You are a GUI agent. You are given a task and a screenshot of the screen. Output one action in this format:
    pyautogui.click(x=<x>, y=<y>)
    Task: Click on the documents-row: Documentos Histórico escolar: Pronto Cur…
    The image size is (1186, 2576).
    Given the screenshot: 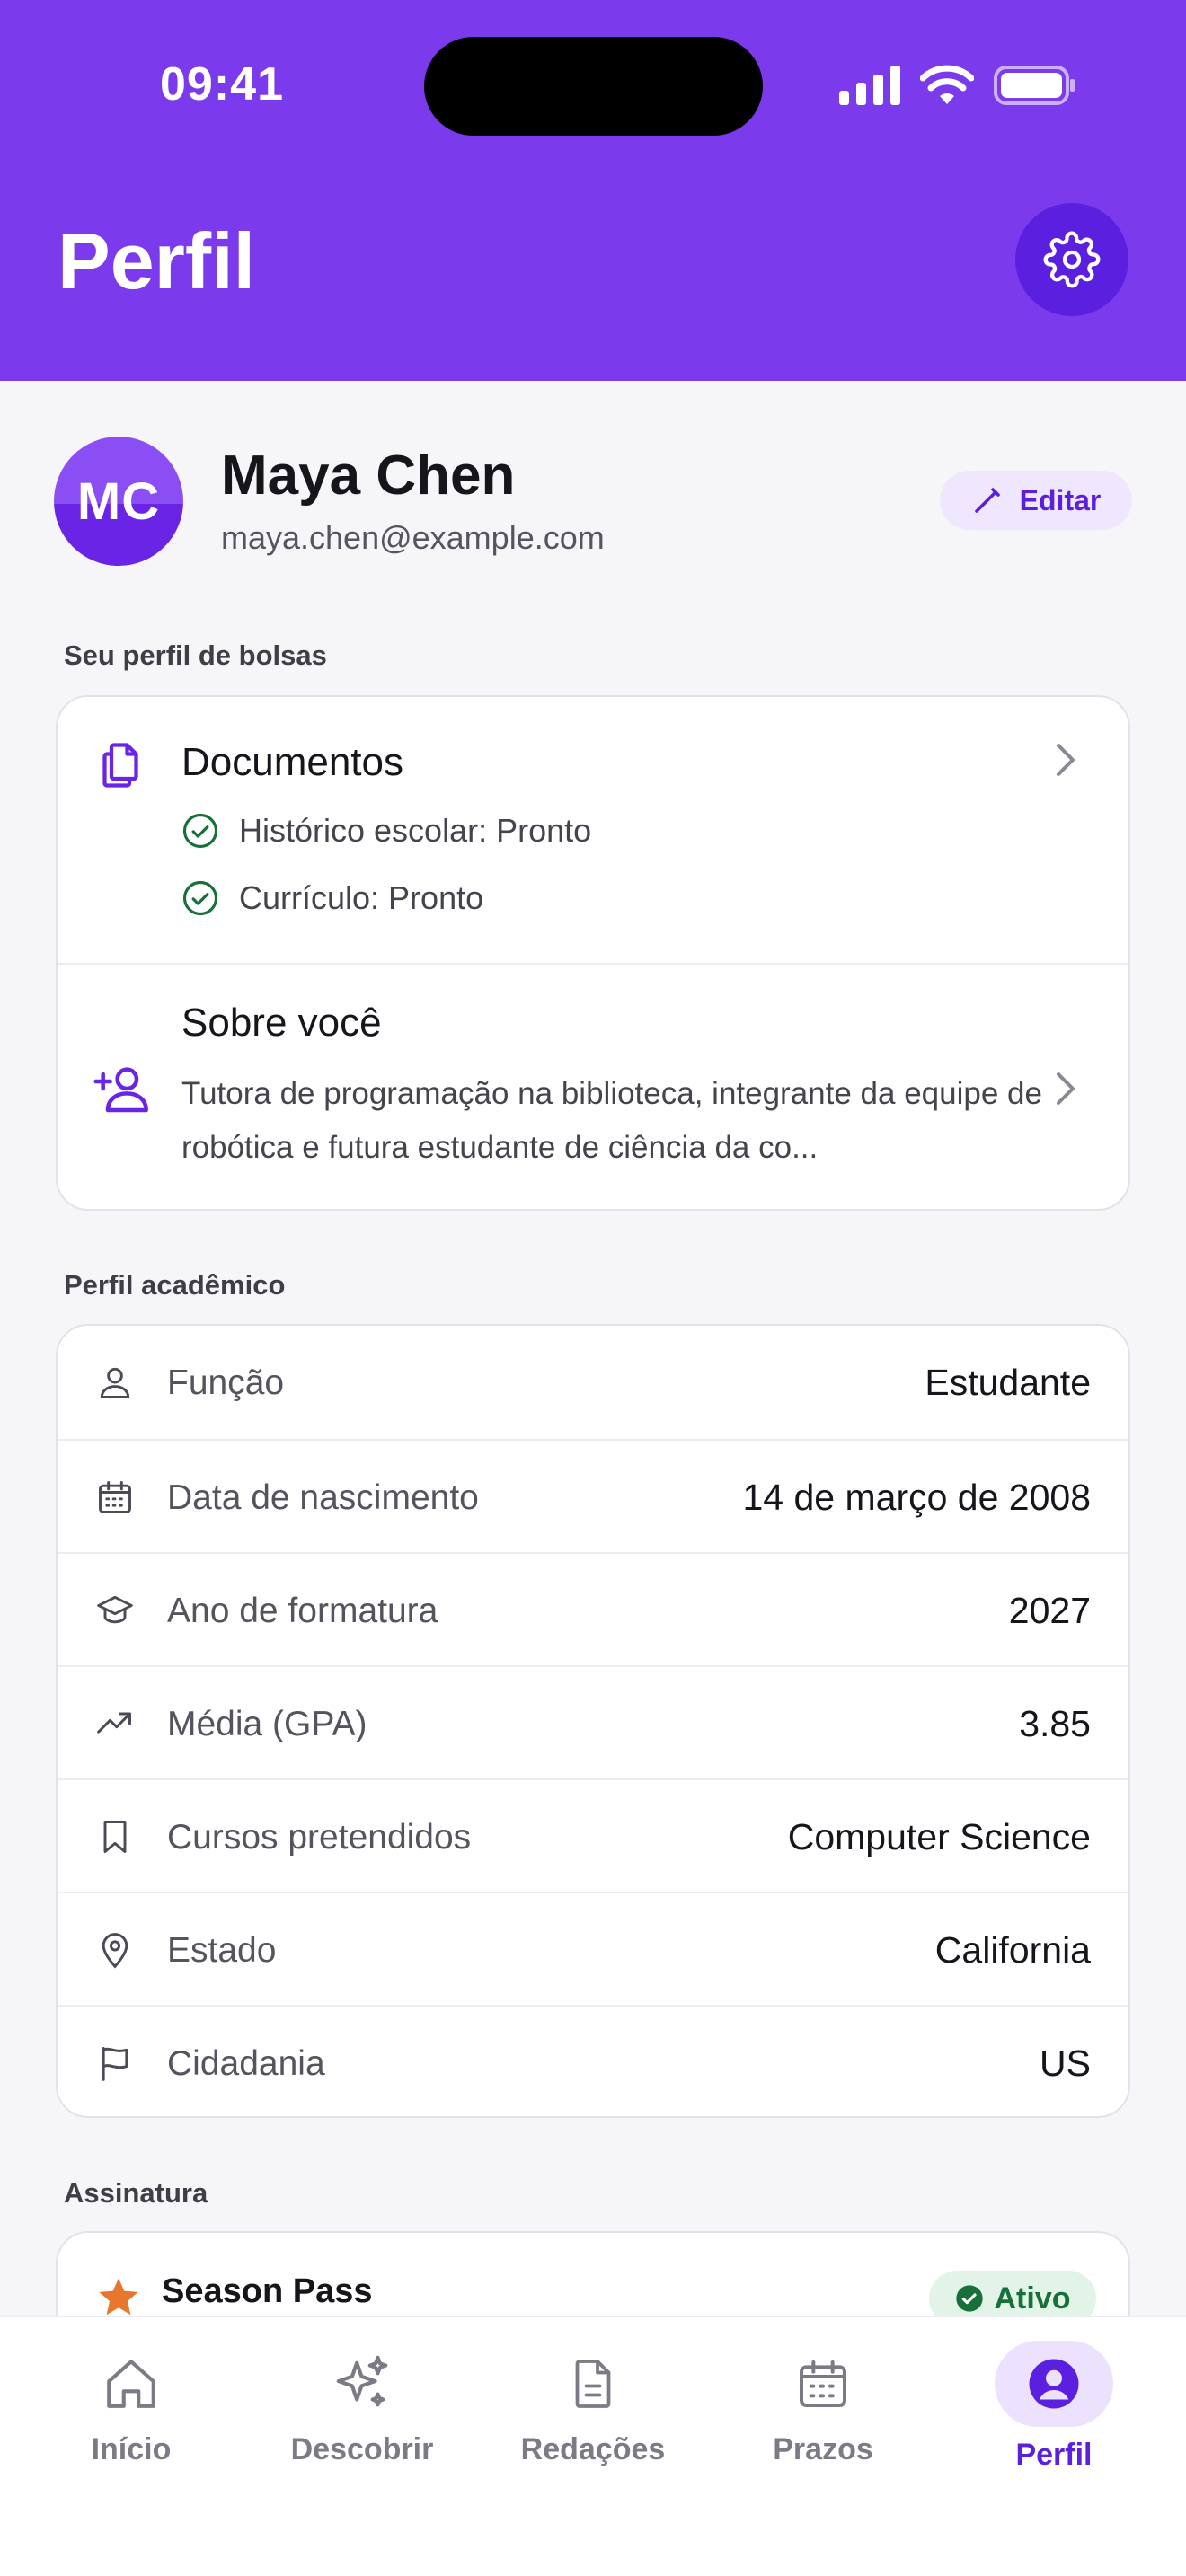 What is the action you would take?
    pyautogui.click(x=593, y=830)
    